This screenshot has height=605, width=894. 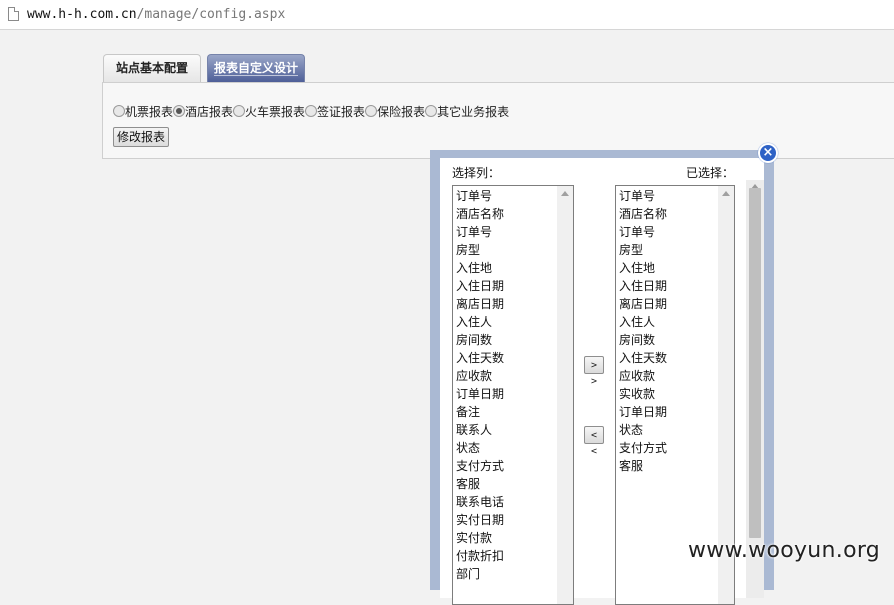 I want to click on radio-button-checked, so click(x=179, y=111).